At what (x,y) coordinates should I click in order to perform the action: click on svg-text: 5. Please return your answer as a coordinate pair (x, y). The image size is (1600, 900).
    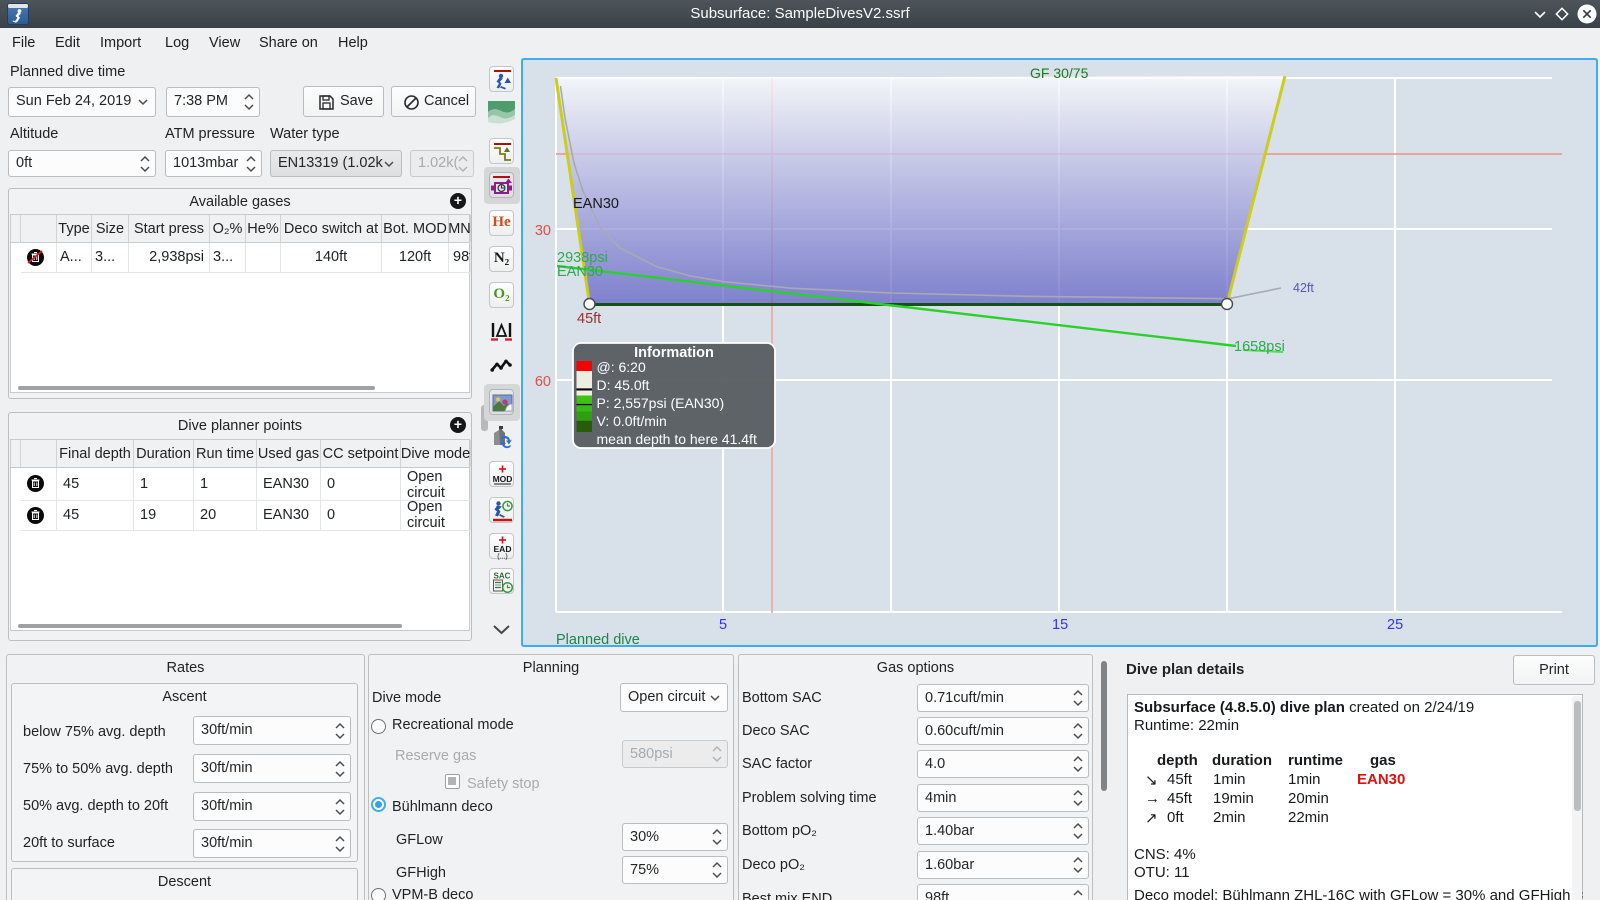
    Looking at the image, I should click on (723, 625).